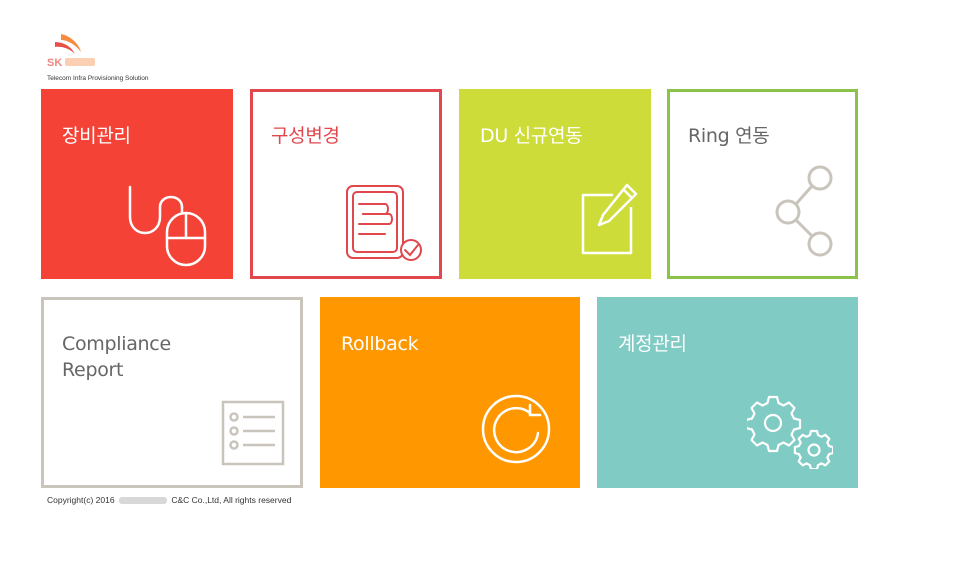 This screenshot has width=953, height=561. Describe the element at coordinates (71, 51) in the screenshot. I see `sk-logo-icon: SK` at that location.